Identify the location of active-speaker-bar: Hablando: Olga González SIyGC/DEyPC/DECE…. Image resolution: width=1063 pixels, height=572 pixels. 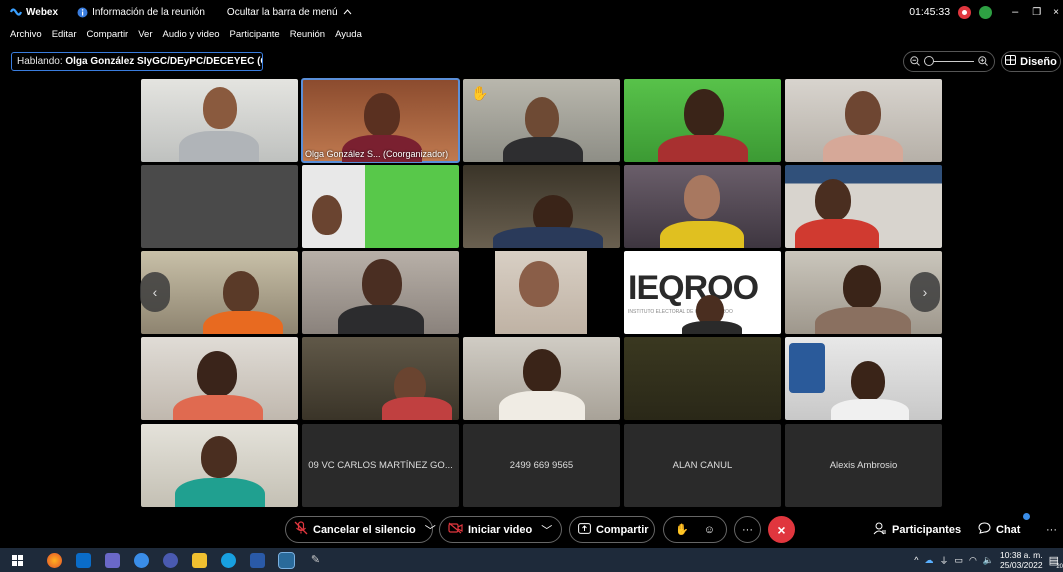
(137, 61).